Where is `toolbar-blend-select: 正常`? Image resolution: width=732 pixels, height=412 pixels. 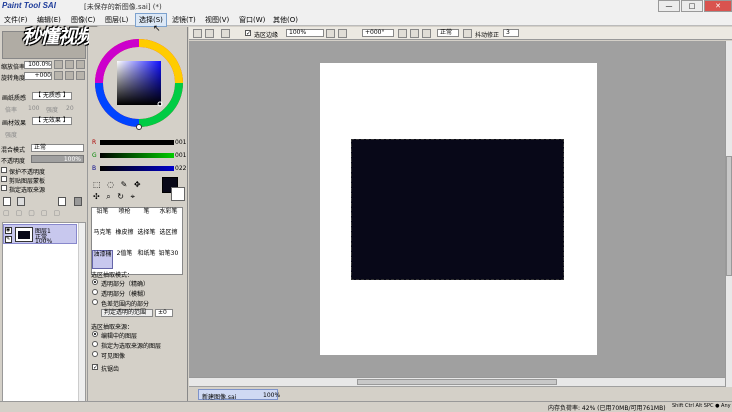
toolbar-blend-select: 正常 is located at coordinates (448, 33).